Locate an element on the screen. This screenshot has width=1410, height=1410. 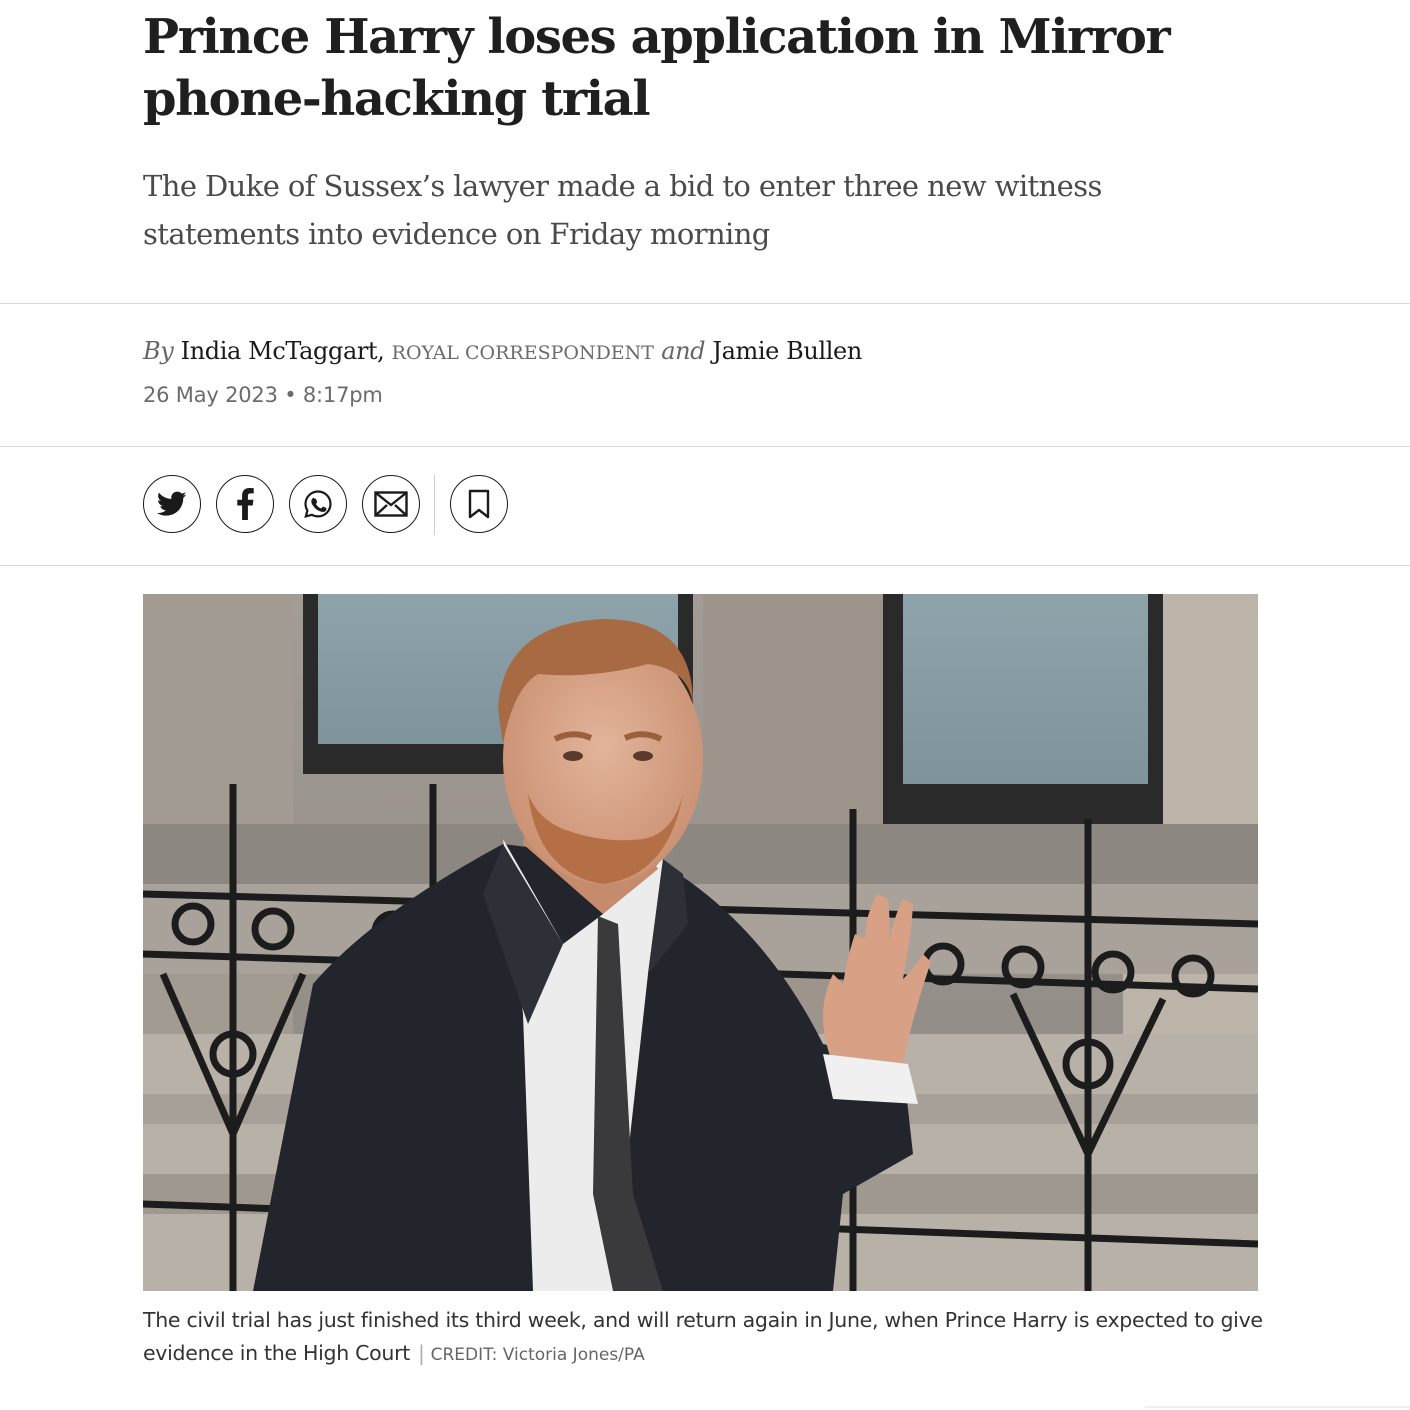
bookmark-icon is located at coordinates (479, 504).